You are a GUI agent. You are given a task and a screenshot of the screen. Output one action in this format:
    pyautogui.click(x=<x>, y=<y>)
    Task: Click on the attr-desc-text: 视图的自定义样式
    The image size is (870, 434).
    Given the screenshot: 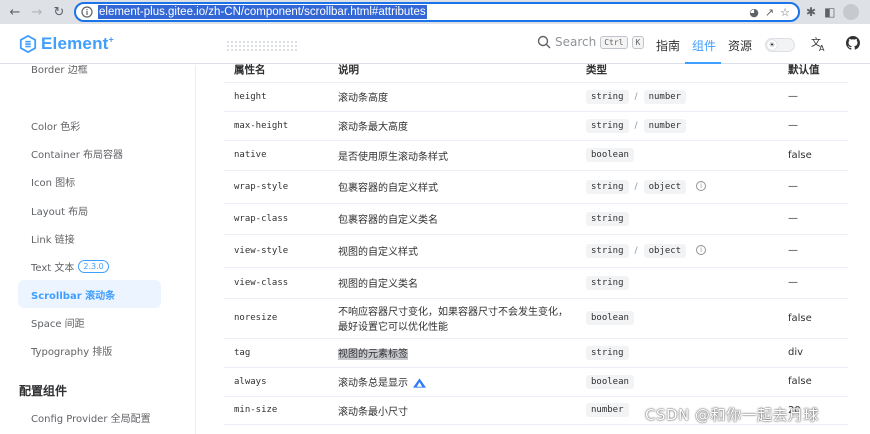 What is the action you would take?
    pyautogui.click(x=378, y=252)
    